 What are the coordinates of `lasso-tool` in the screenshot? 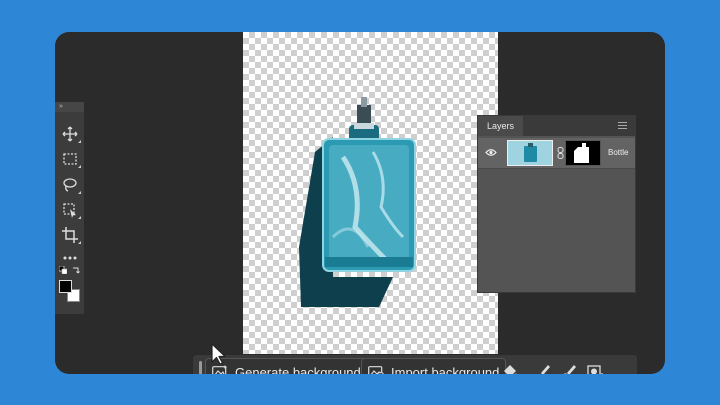 It's located at (70, 185).